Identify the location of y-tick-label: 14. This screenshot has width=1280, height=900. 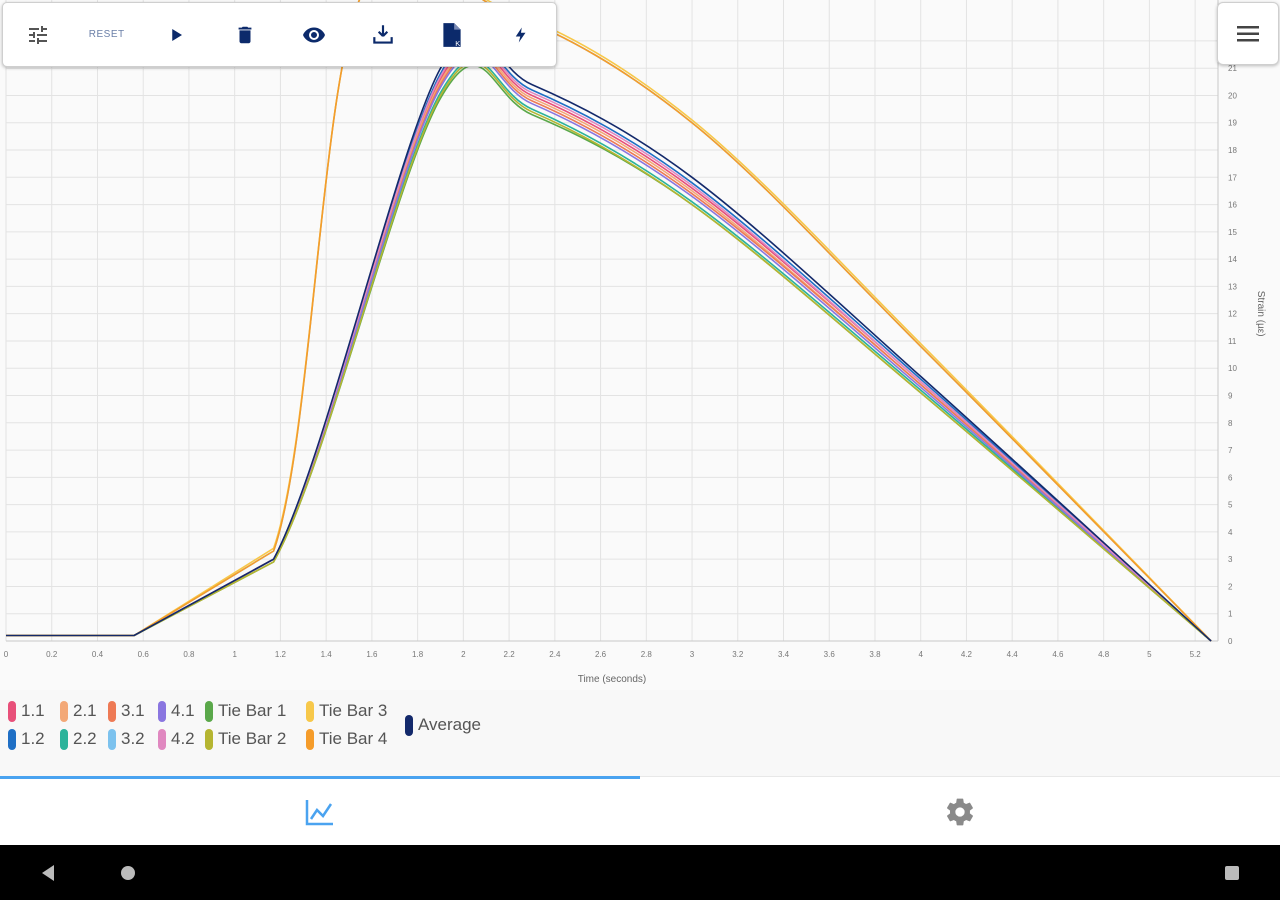
(1232, 259).